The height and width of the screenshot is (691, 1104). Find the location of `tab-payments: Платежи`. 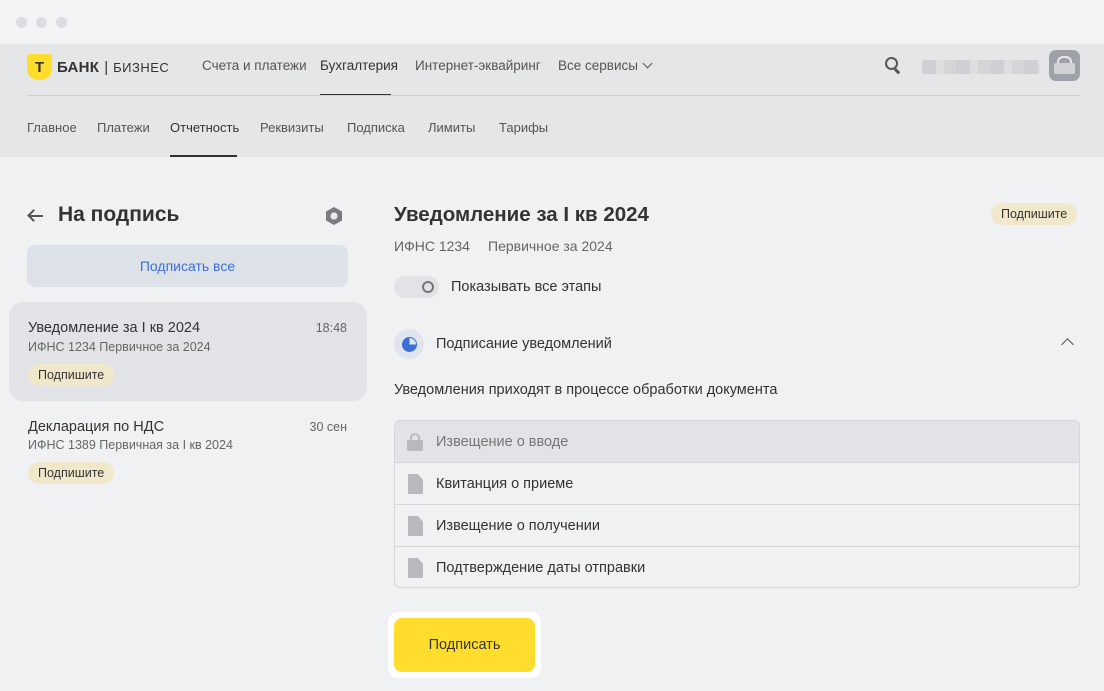

tab-payments: Платежи is located at coordinates (123, 127).